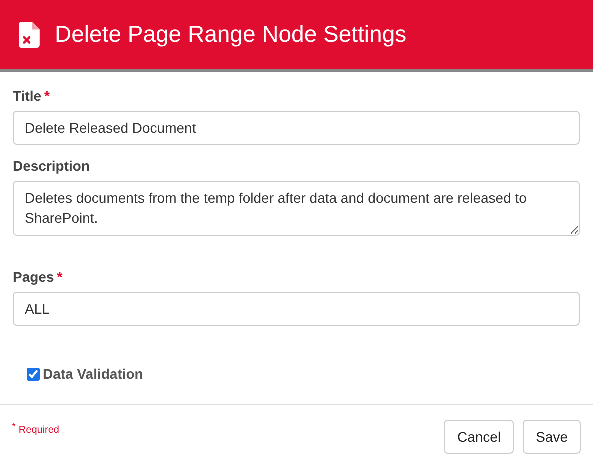 The height and width of the screenshot is (470, 593). I want to click on dialog-button: Save, so click(552, 437).